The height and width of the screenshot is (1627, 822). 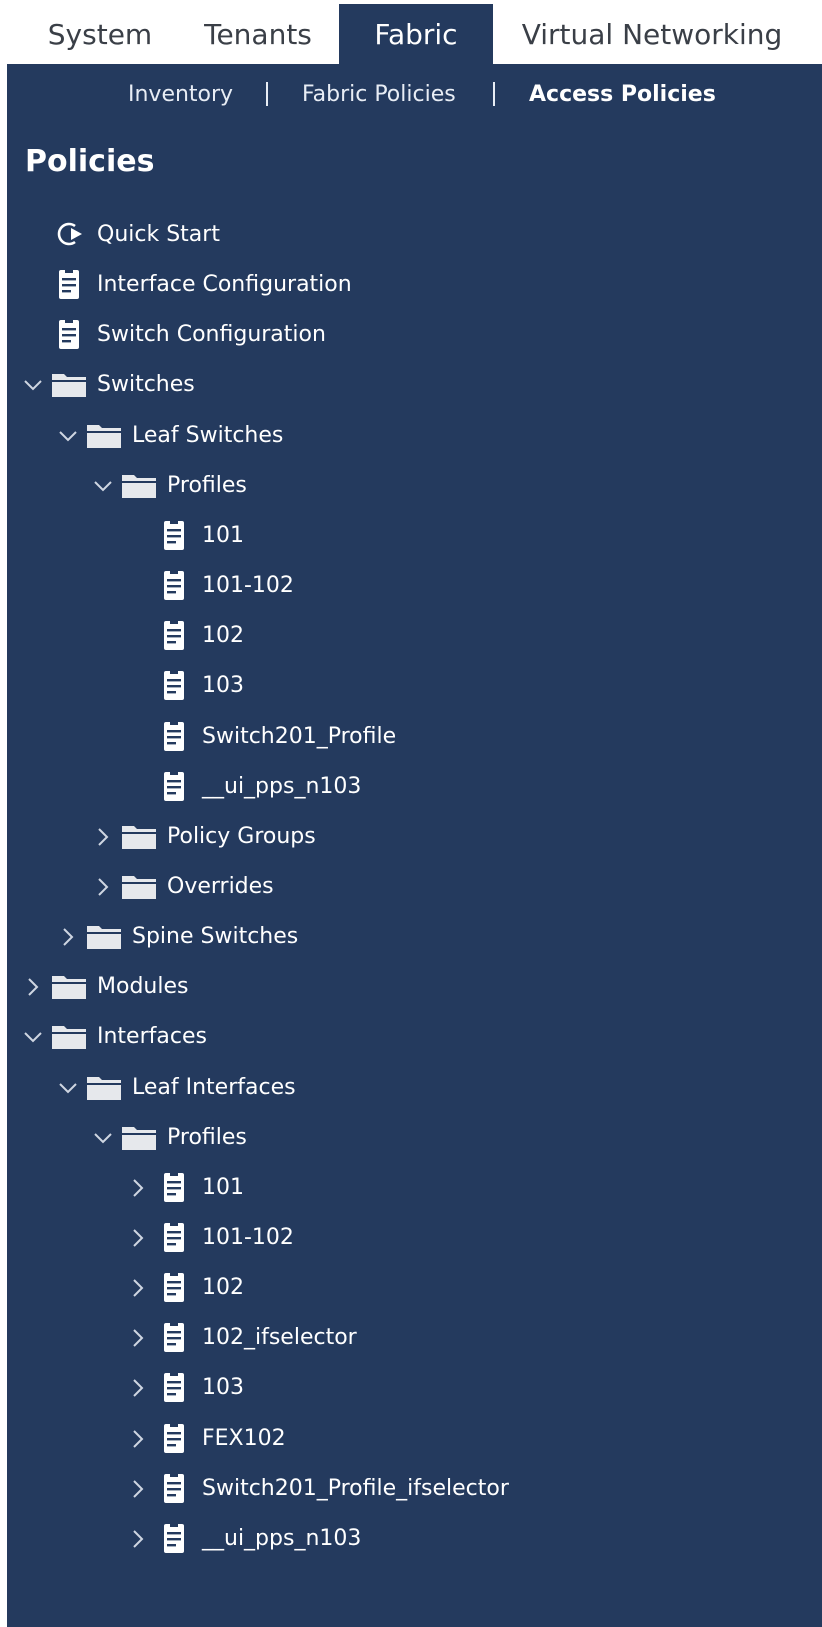 What do you see at coordinates (214, 1087) in the screenshot?
I see `tree-item-label: Leaf Interfaces` at bounding box center [214, 1087].